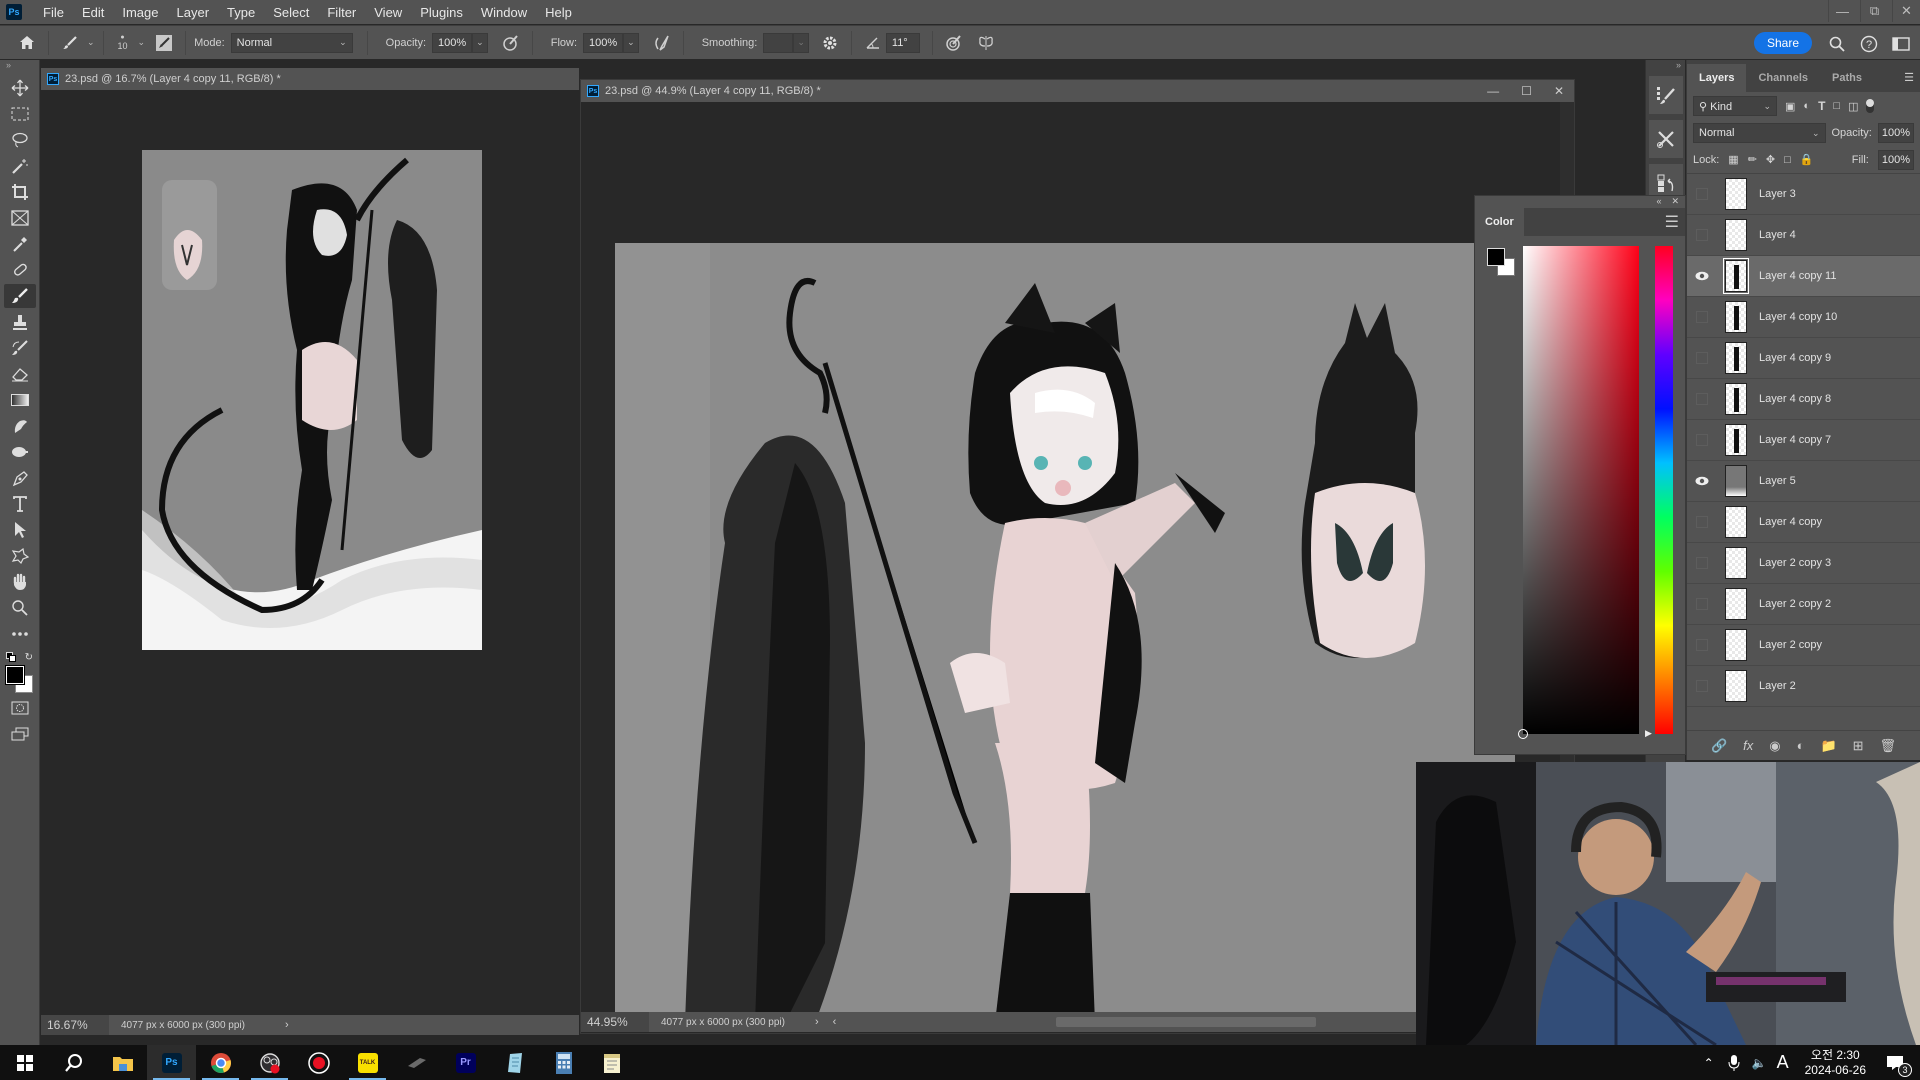 The image size is (1920, 1080). Describe the element at coordinates (1895, 159) in the screenshot. I see `fill-input: 100%` at that location.